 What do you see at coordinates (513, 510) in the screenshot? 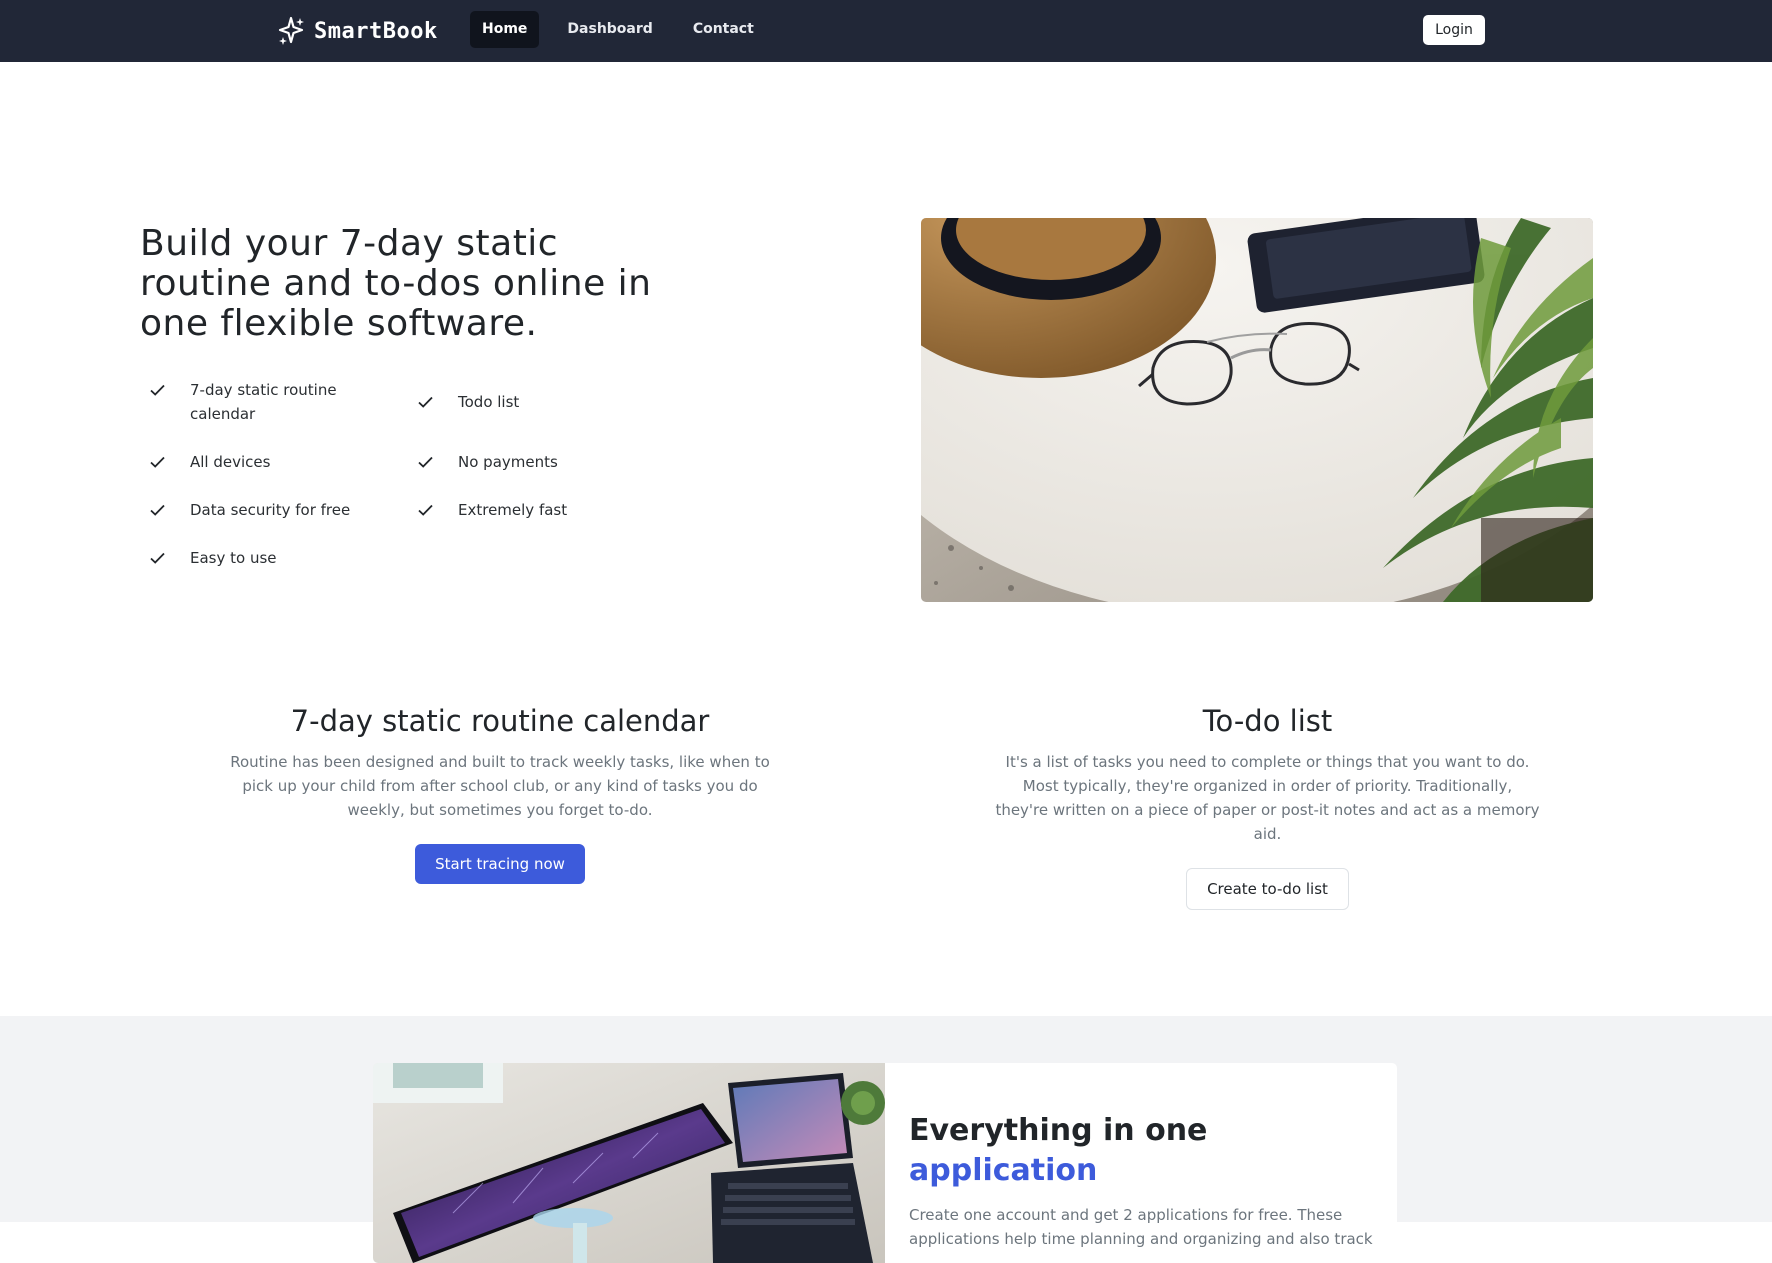
I see `feature-label: Extremely fast` at bounding box center [513, 510].